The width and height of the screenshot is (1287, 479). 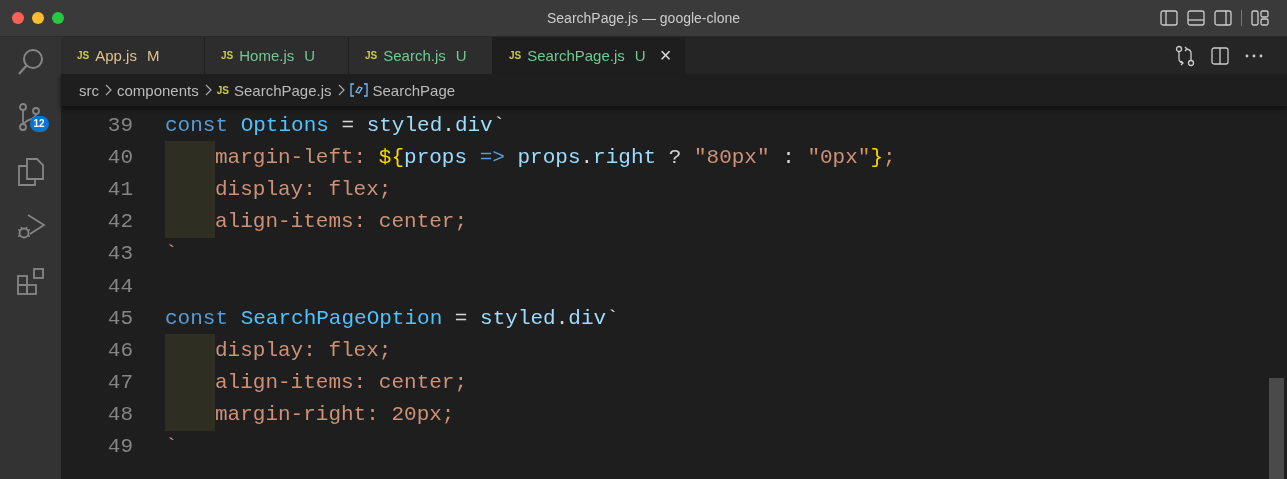 What do you see at coordinates (119, 350) in the screenshot?
I see `line-number: 46` at bounding box center [119, 350].